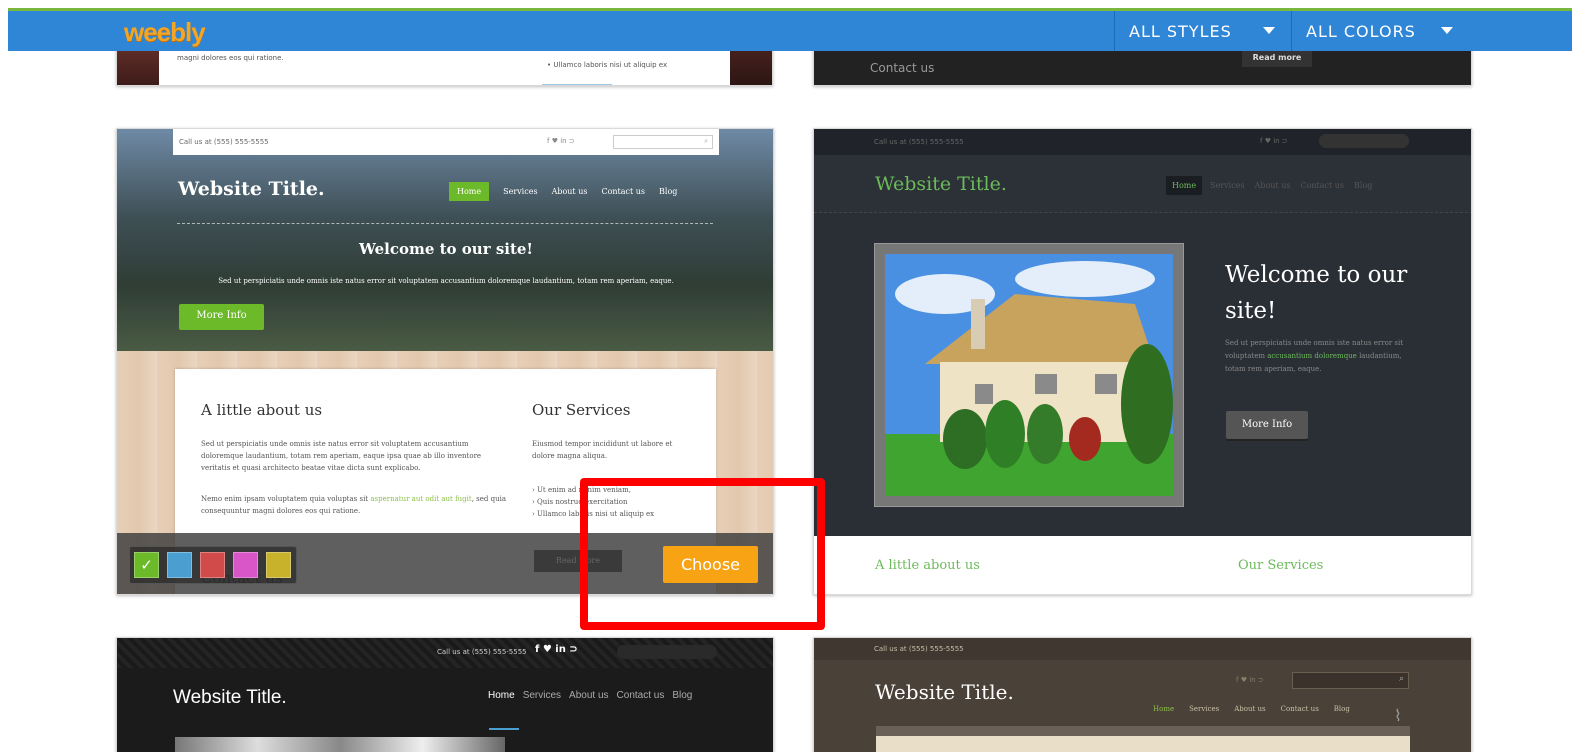 The height and width of the screenshot is (752, 1572). What do you see at coordinates (445, 223) in the screenshot?
I see `divider` at bounding box center [445, 223].